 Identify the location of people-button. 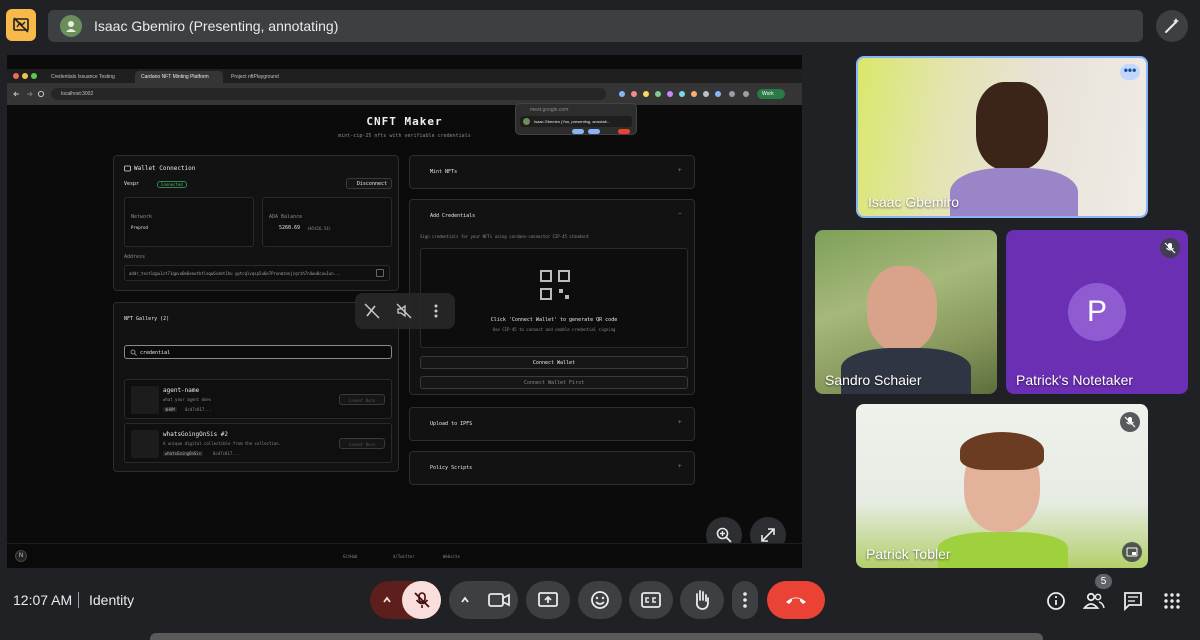
(1094, 601).